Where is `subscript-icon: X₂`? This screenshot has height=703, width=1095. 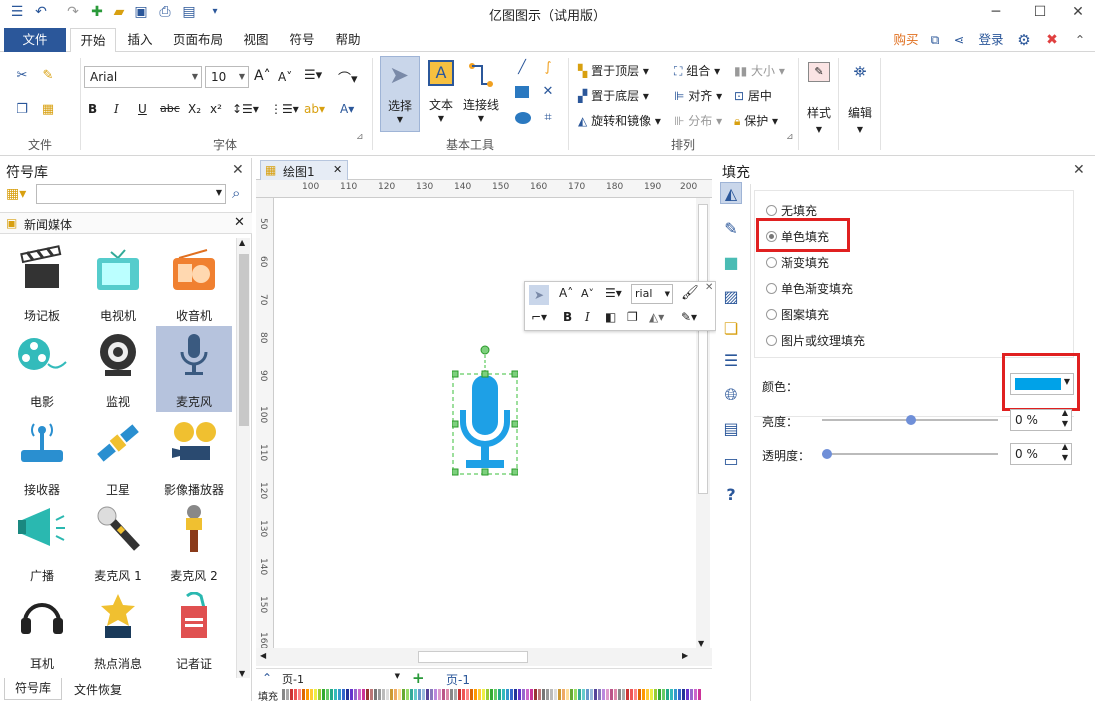
subscript-icon: X₂ is located at coordinates (194, 109).